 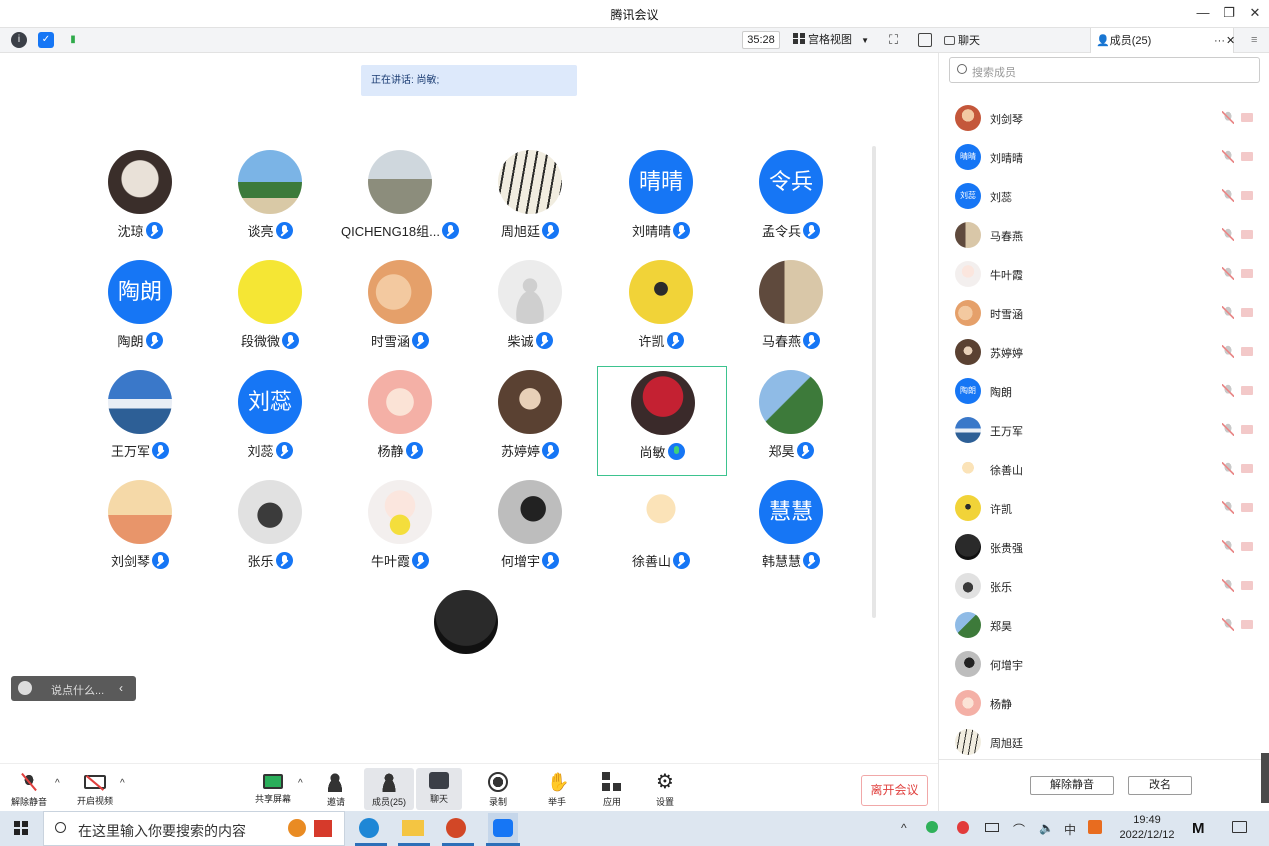 What do you see at coordinates (498, 789) in the screenshot?
I see `record-button: 录制` at bounding box center [498, 789].